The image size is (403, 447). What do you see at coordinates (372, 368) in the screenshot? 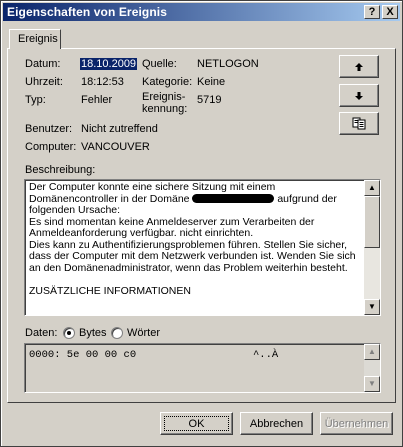
I see `data-scrollbar: ▲ ▼` at bounding box center [372, 368].